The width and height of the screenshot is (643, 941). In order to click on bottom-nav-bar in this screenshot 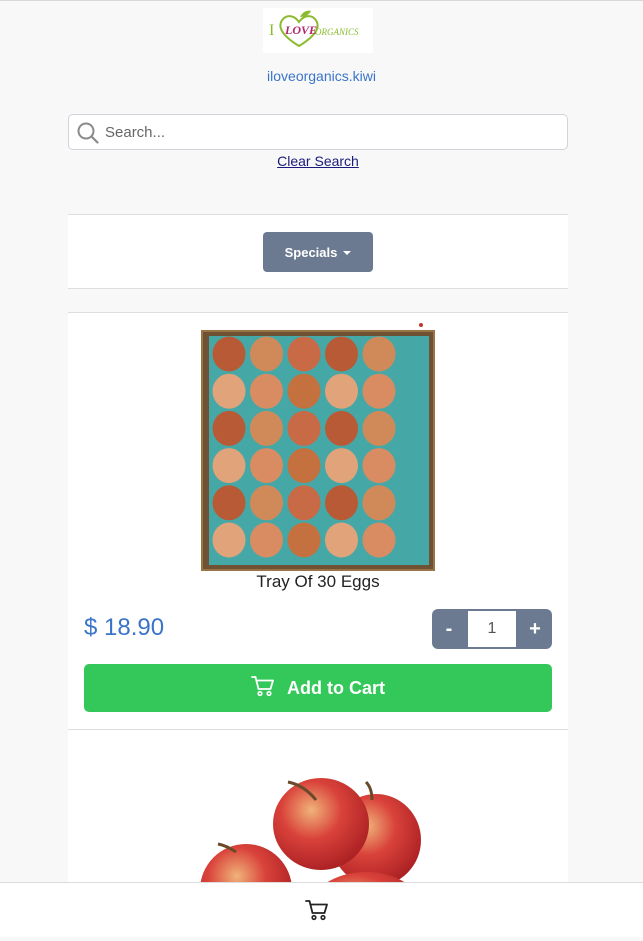, I will do `click(321, 909)`.